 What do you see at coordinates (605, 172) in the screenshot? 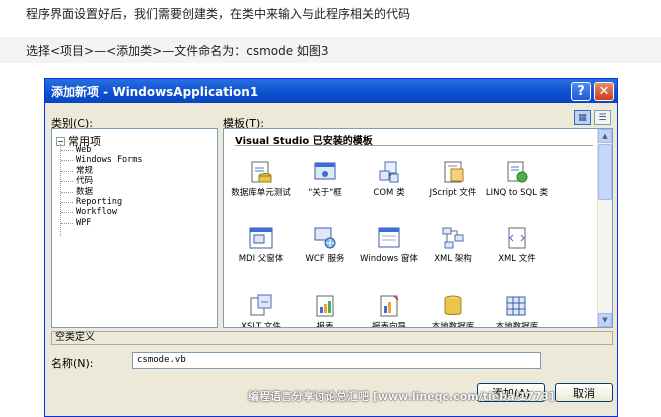
I see `scroll-thumb` at bounding box center [605, 172].